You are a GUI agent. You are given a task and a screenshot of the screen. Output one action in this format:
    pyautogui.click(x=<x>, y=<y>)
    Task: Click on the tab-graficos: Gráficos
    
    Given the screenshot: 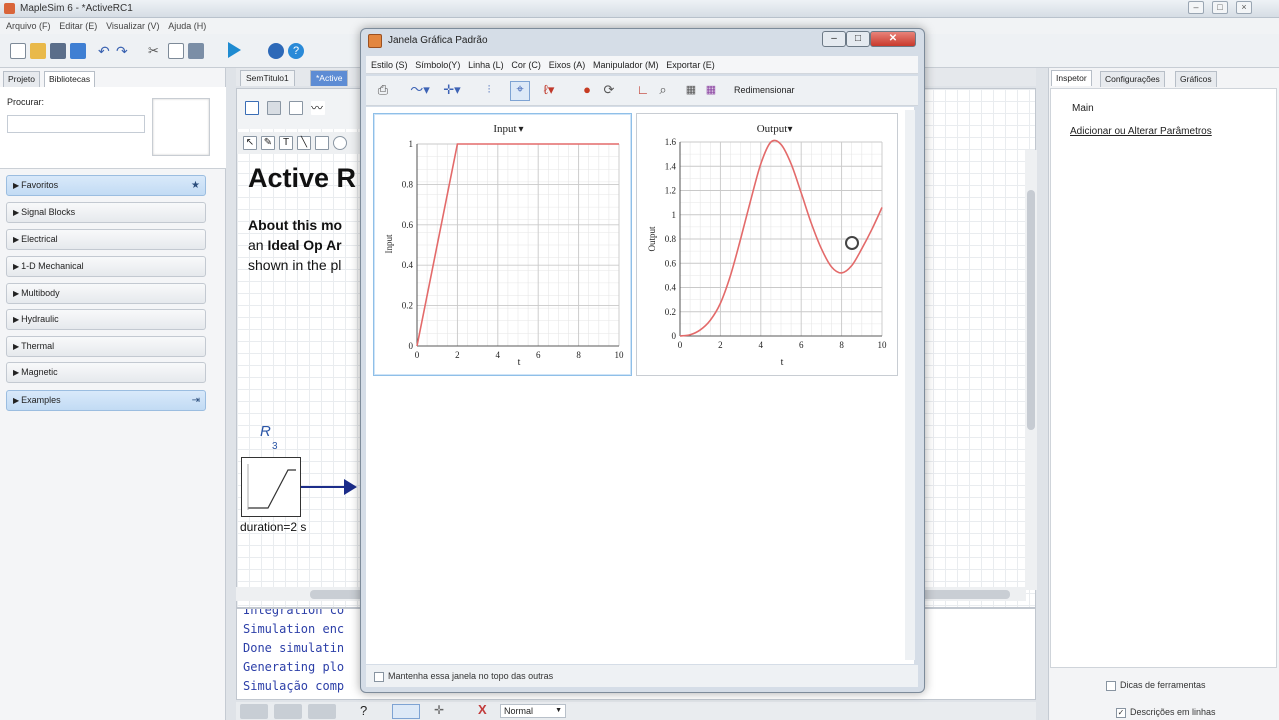 What is the action you would take?
    pyautogui.click(x=1196, y=79)
    